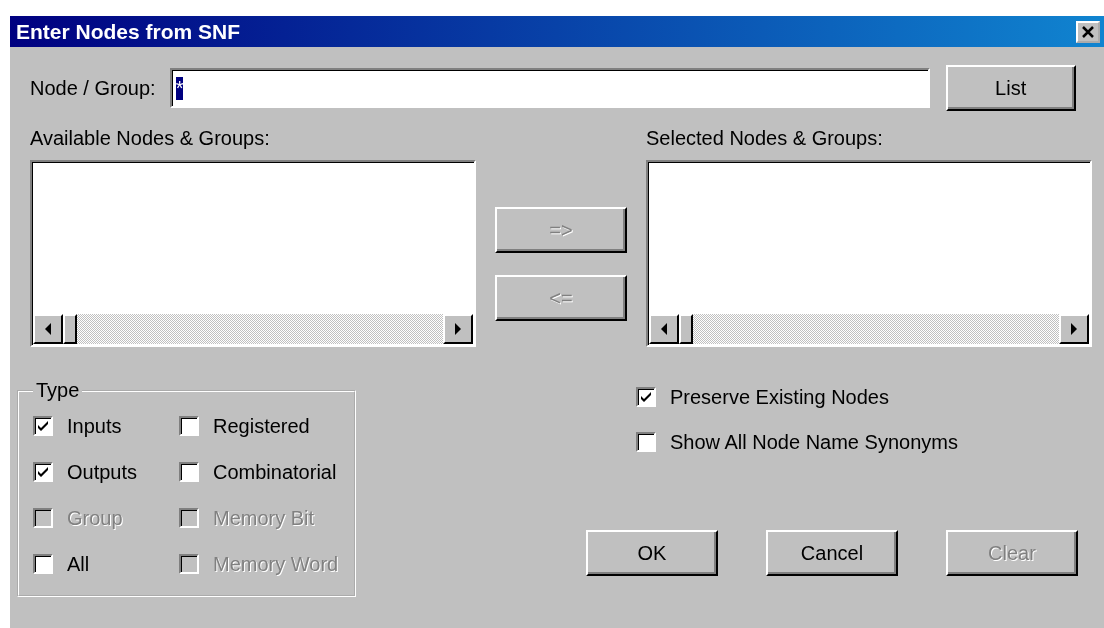 The height and width of the screenshot is (628, 1104). Describe the element at coordinates (58, 390) in the screenshot. I see `type-group-title: Type` at that location.